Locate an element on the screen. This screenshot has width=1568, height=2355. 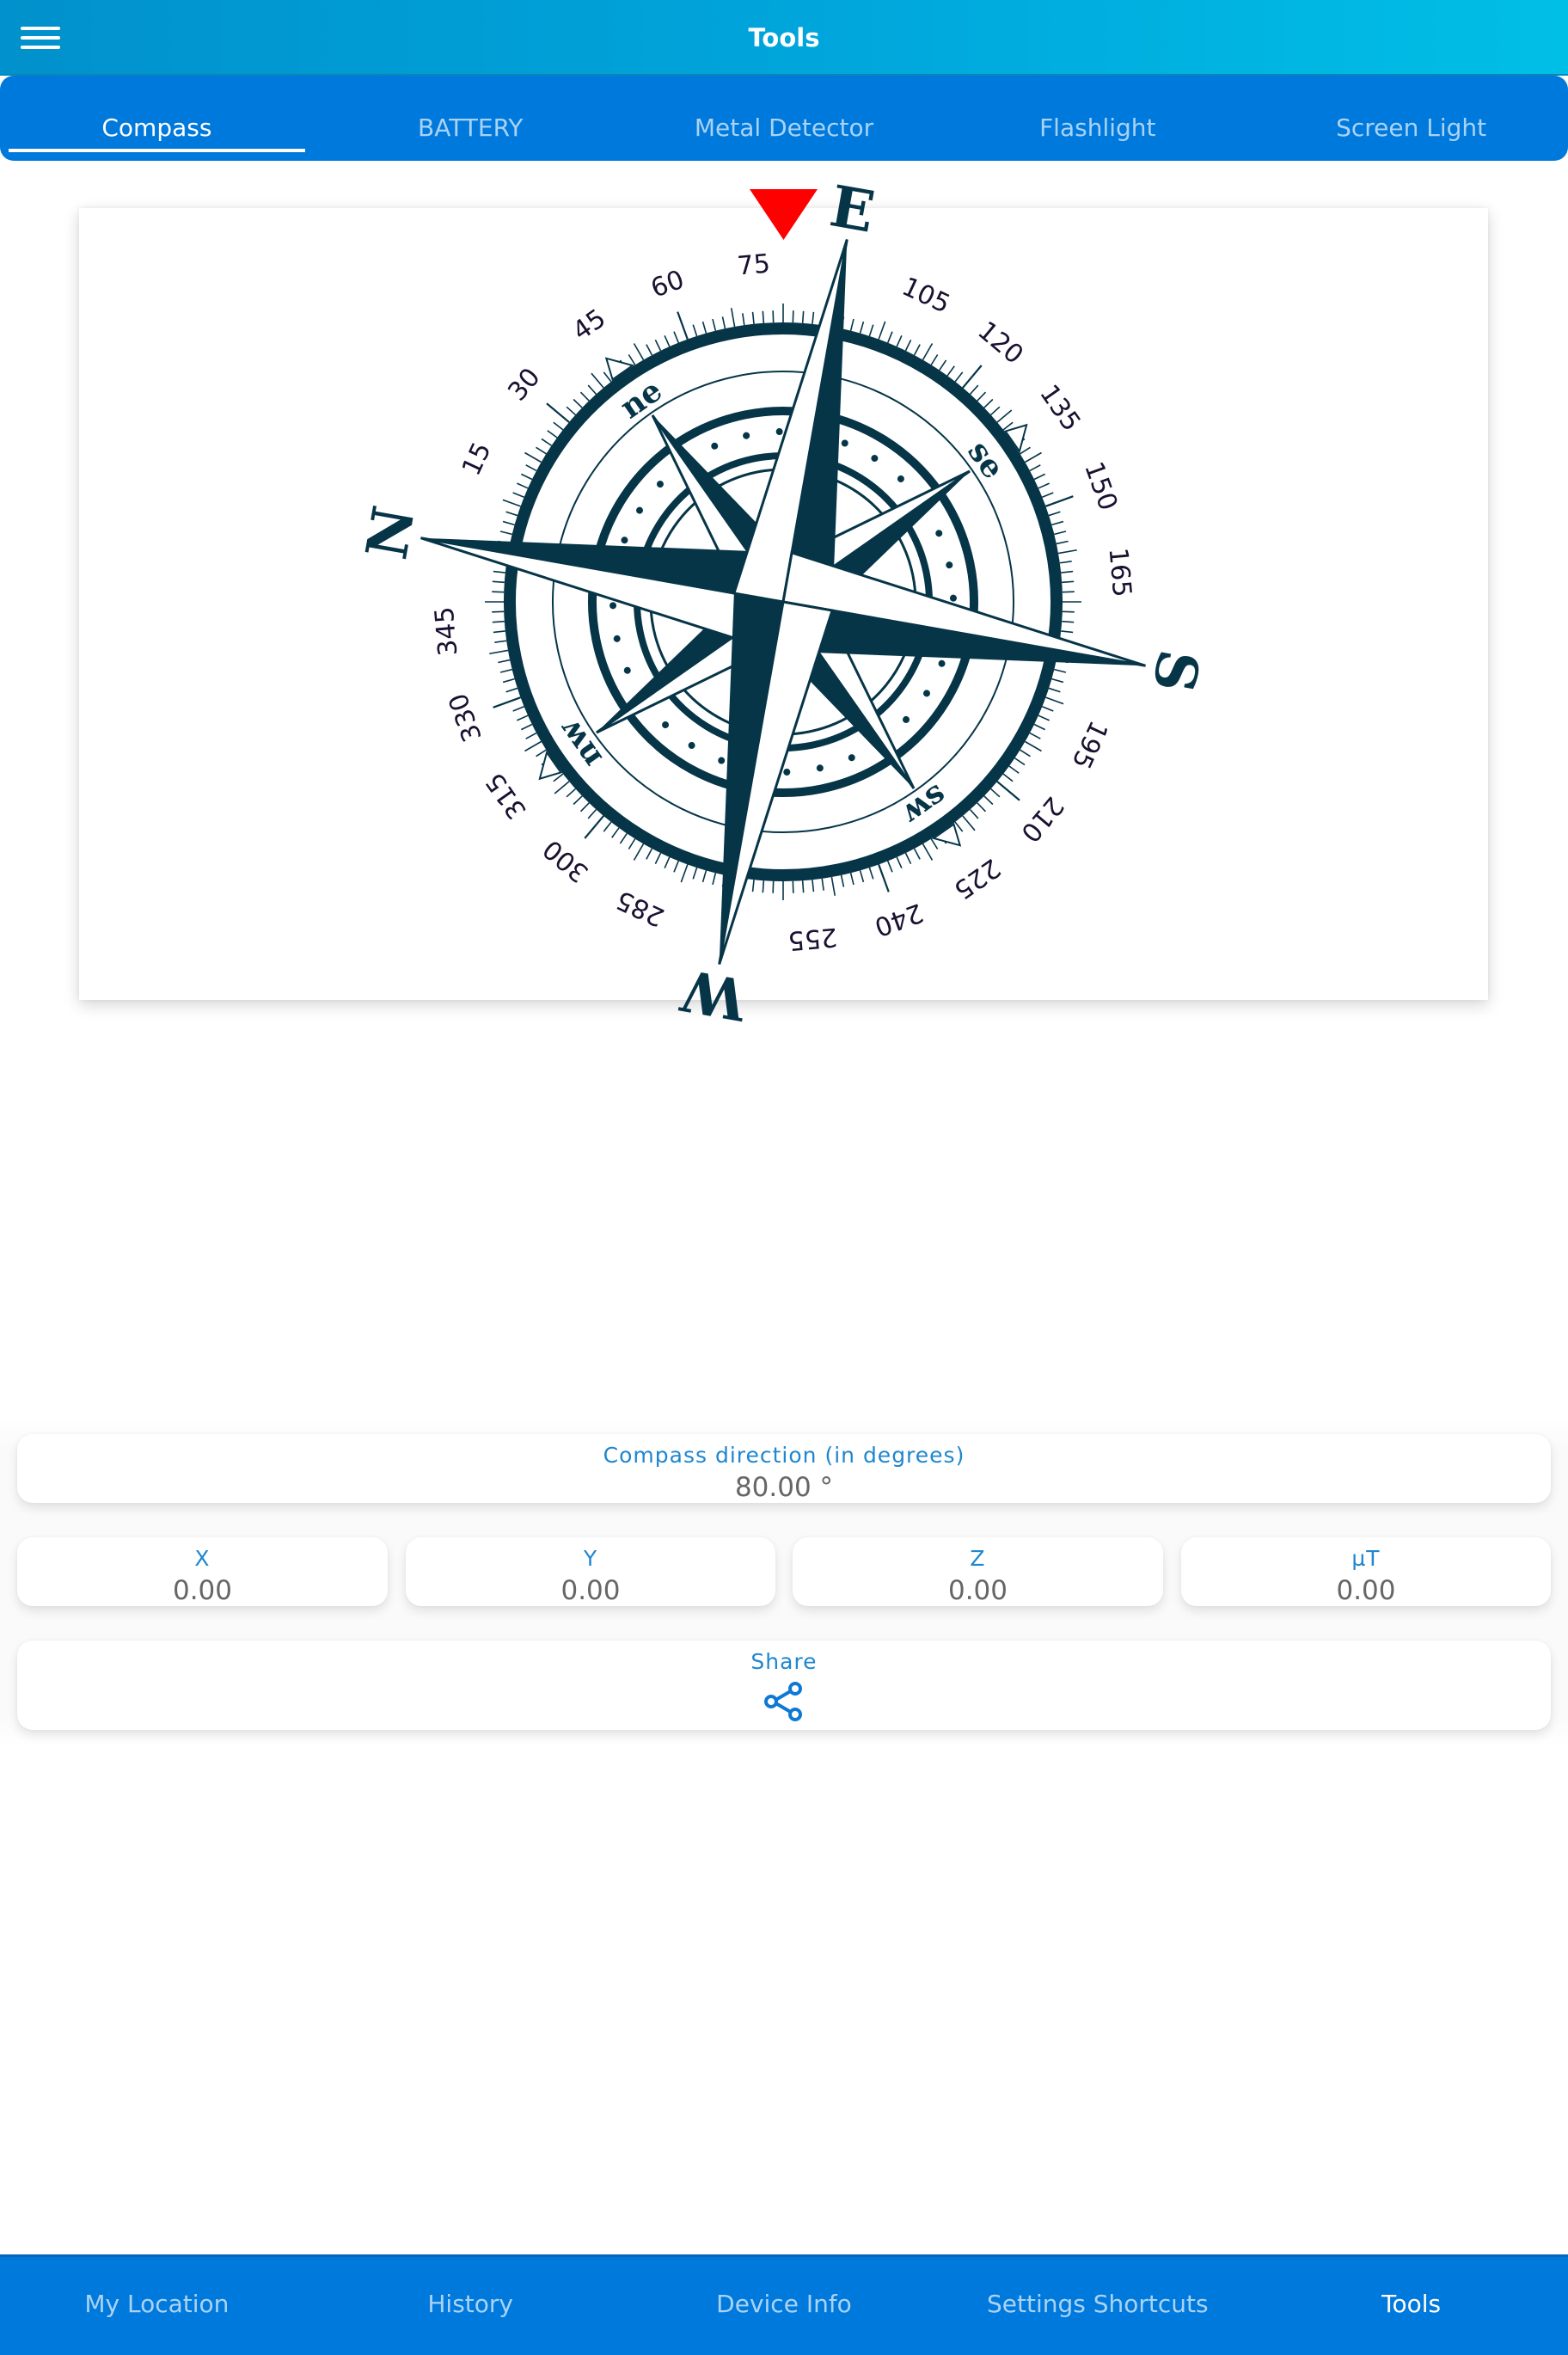
x-axis-card: X 0.00 is located at coordinates (202, 1571).